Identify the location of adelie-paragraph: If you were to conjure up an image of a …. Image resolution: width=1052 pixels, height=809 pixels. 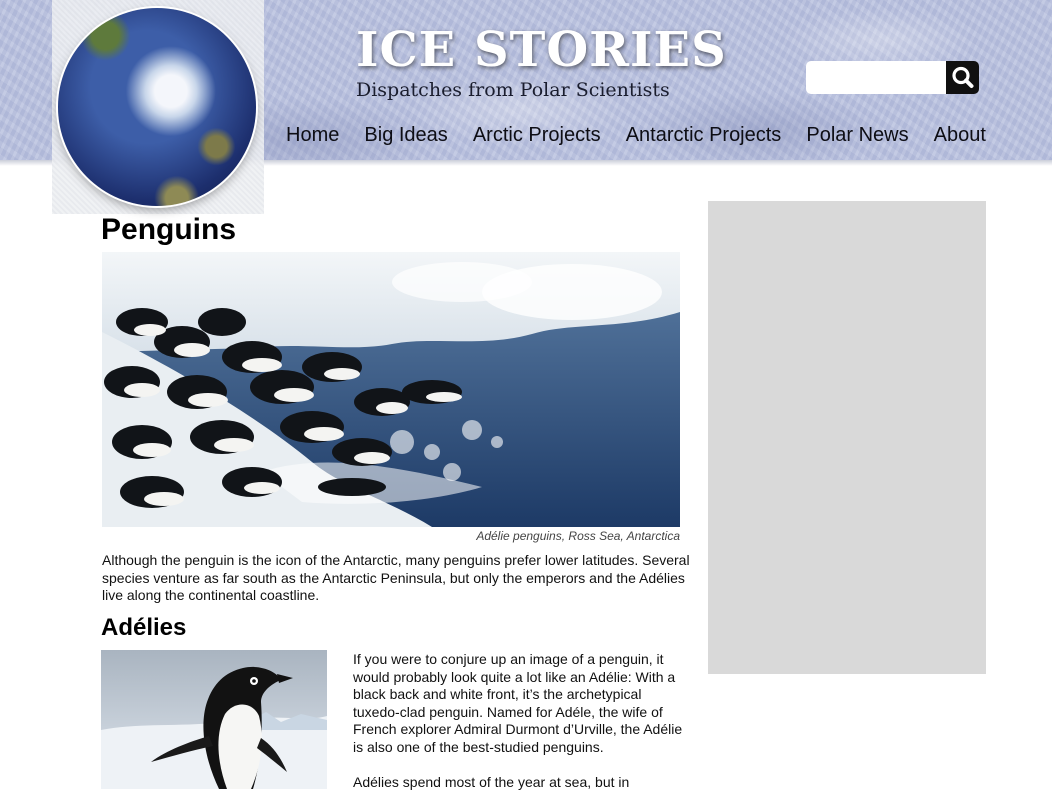
(518, 703).